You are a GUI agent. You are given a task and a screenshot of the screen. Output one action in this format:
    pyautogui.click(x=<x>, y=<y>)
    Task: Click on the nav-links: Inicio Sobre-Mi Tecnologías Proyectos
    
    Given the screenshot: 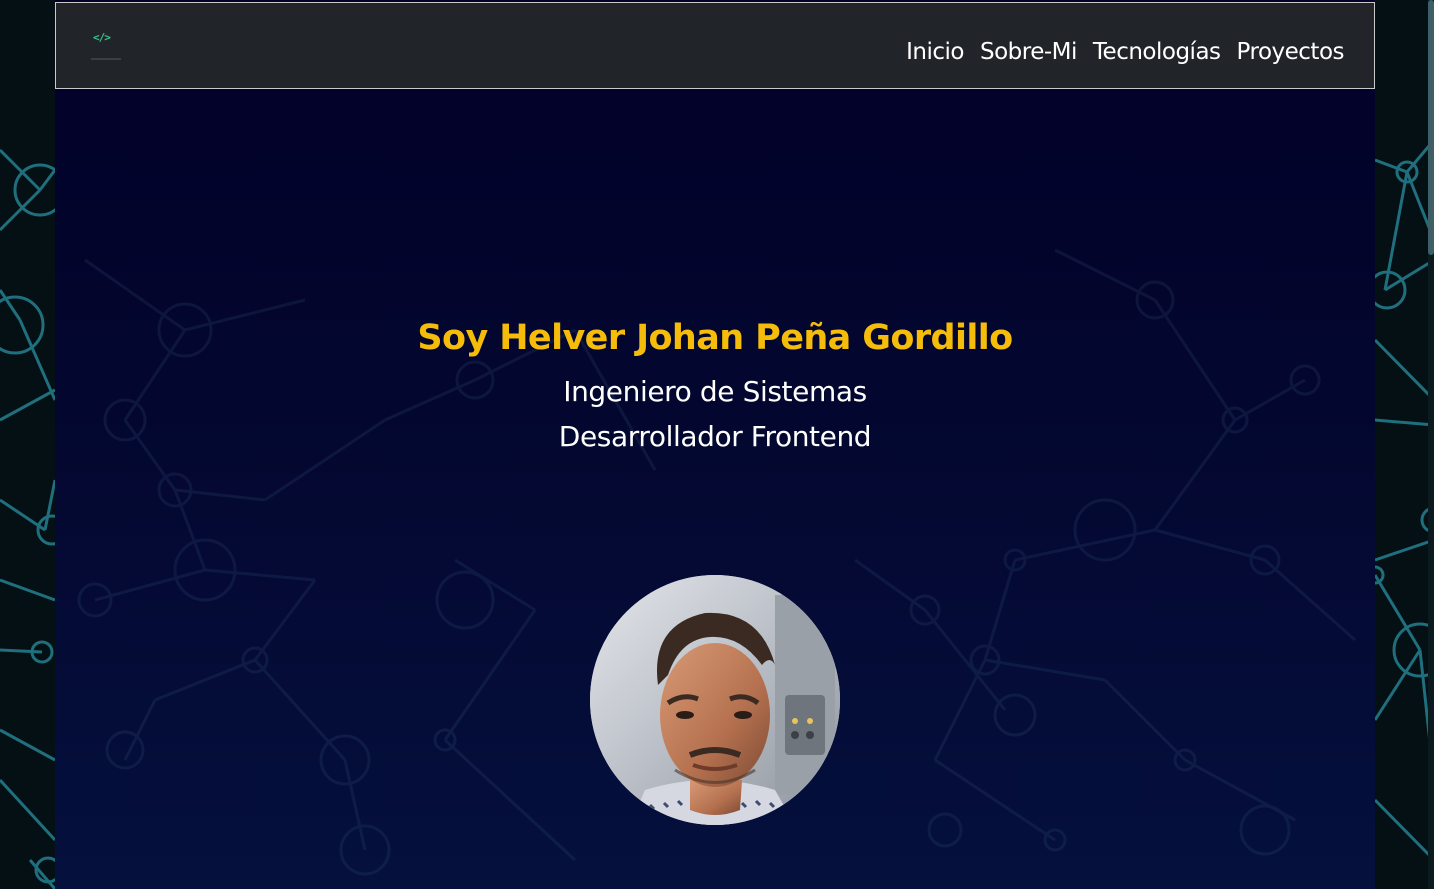 What is the action you would take?
    pyautogui.click(x=1125, y=52)
    